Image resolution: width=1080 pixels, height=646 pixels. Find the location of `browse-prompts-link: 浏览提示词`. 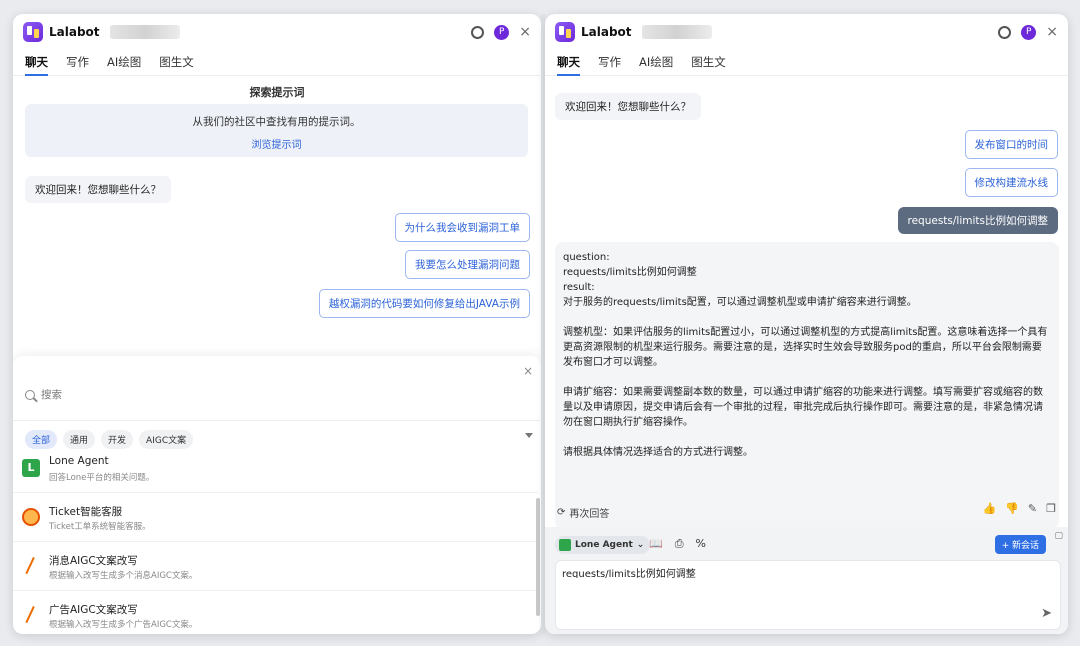

browse-prompts-link: 浏览提示词 is located at coordinates (276, 143).